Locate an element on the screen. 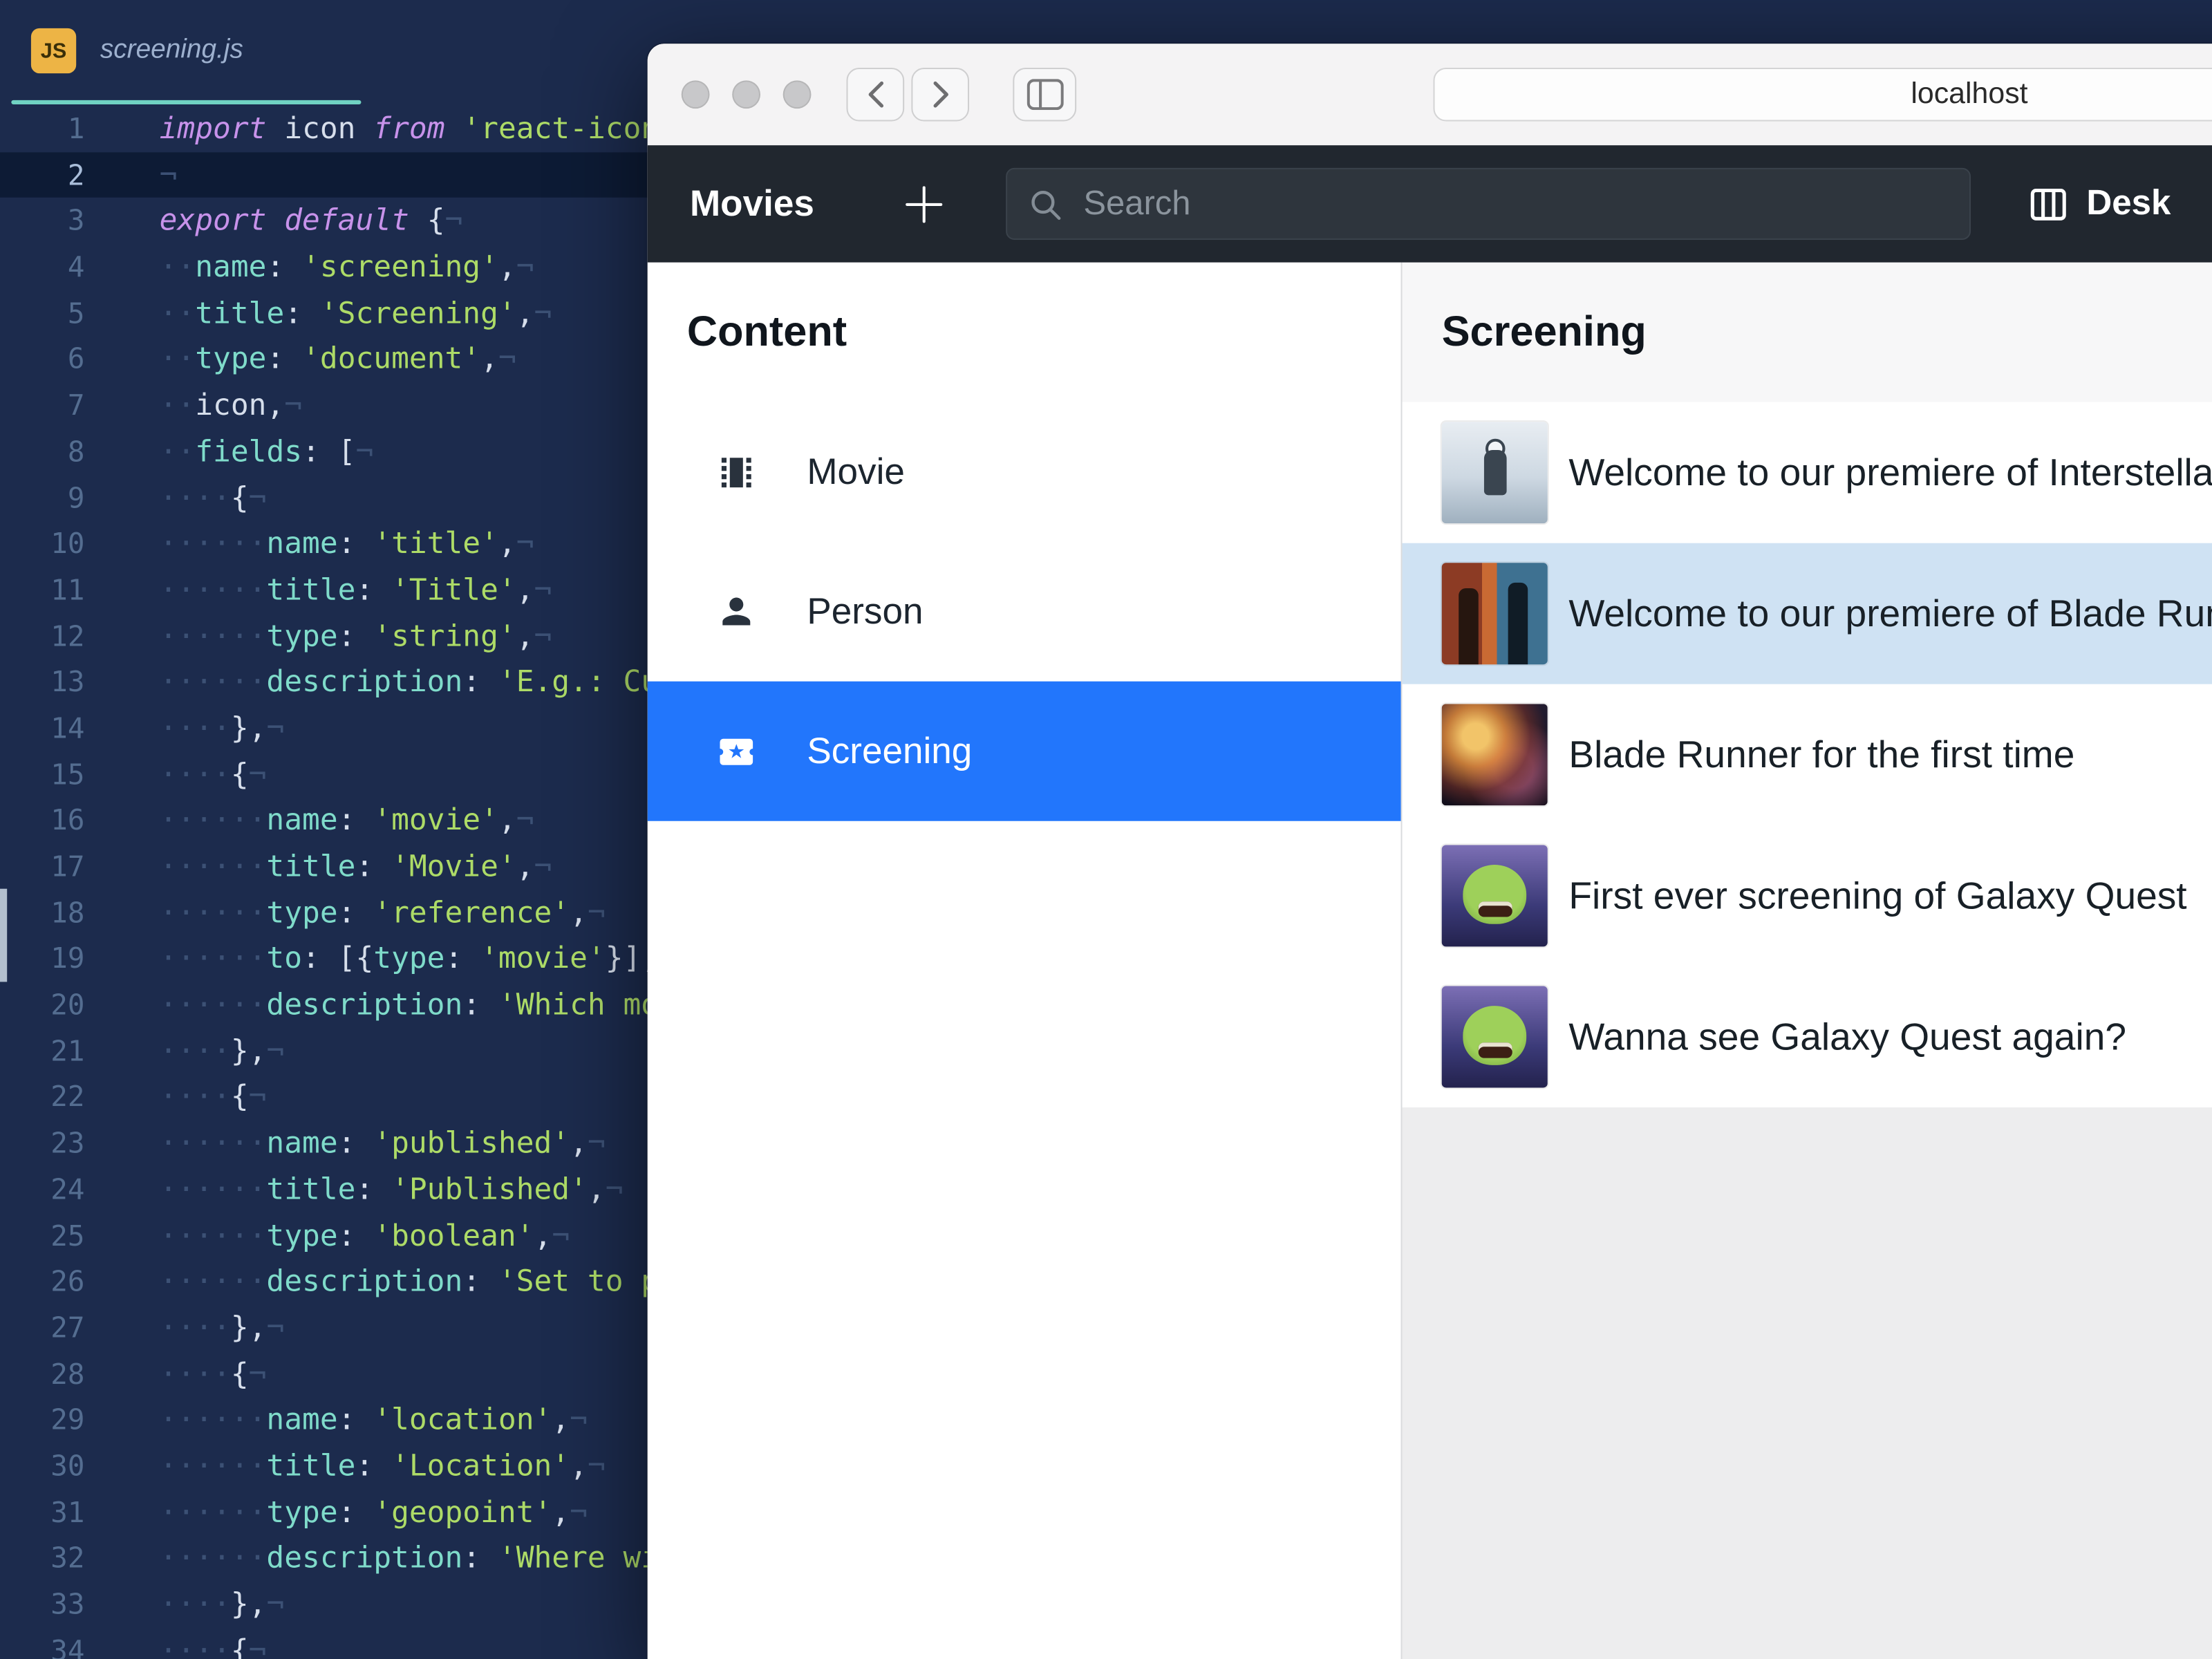 The image size is (2212, 1659). code-text: ······name: 'movie',¬ is located at coordinates (347, 820).